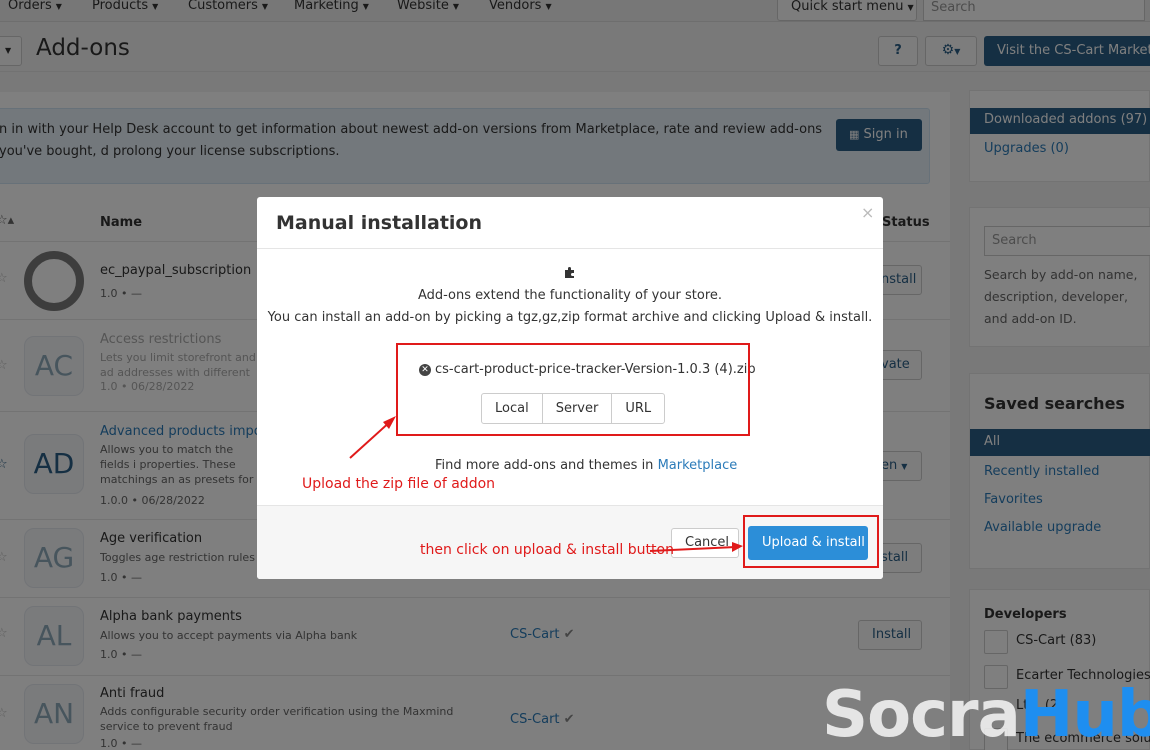  Describe the element at coordinates (547, 550) in the screenshot. I see `click-annotation: then click on upload & install button` at that location.